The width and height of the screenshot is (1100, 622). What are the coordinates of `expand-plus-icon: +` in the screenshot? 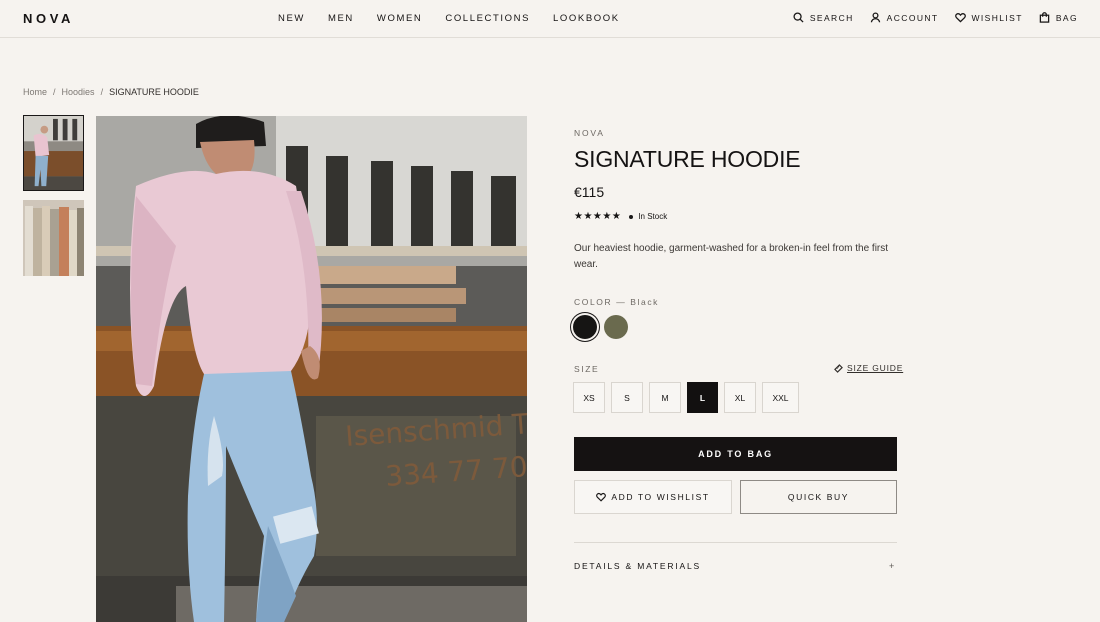 It's located at (891, 566).